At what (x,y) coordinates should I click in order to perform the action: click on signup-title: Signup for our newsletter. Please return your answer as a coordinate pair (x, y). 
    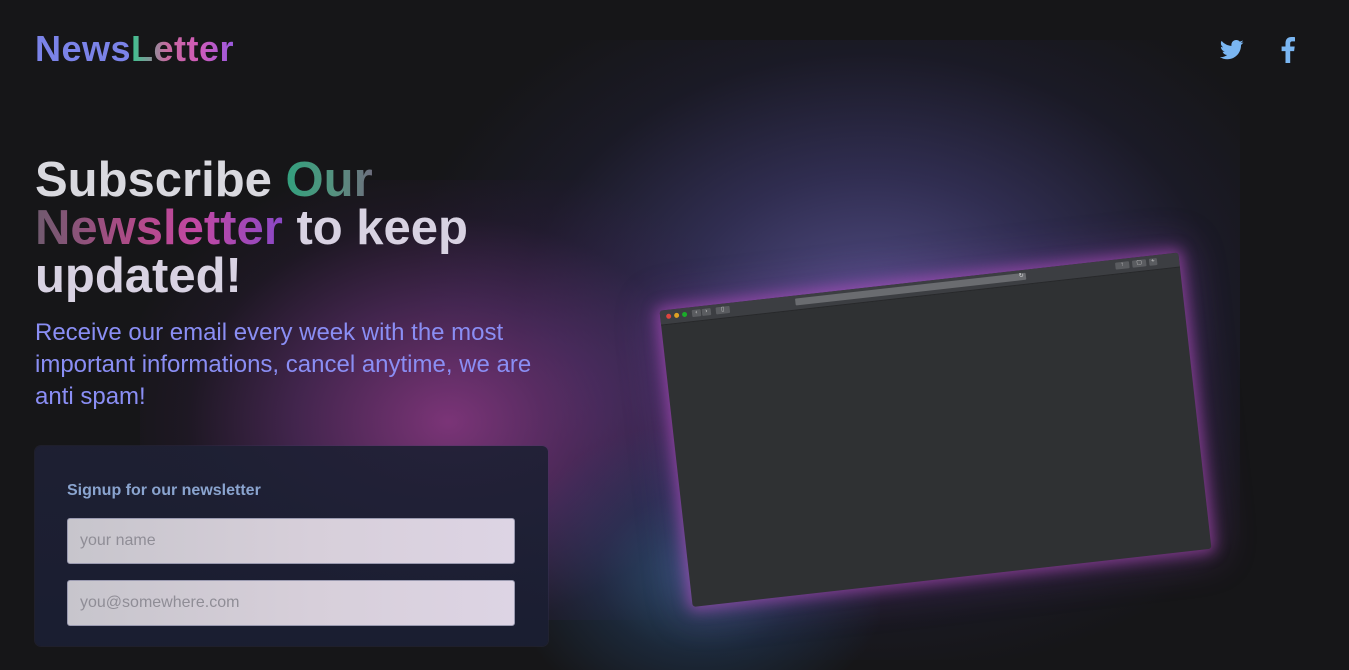
    Looking at the image, I should click on (164, 490).